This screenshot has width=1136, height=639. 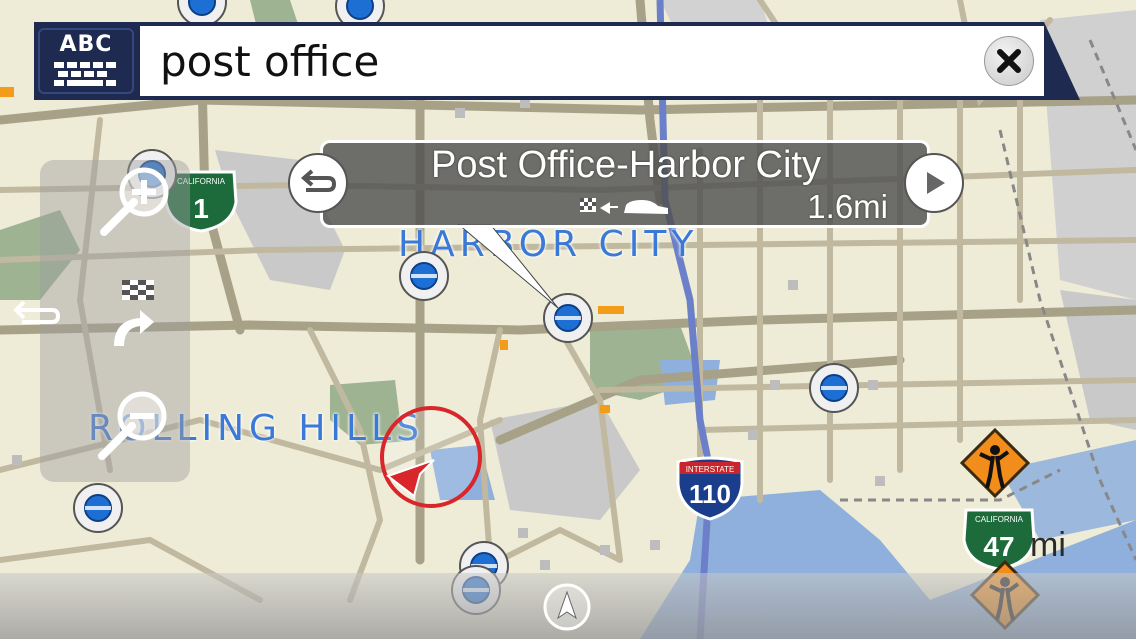 What do you see at coordinates (86, 61) in the screenshot?
I see `keyboard-button: ABC` at bounding box center [86, 61].